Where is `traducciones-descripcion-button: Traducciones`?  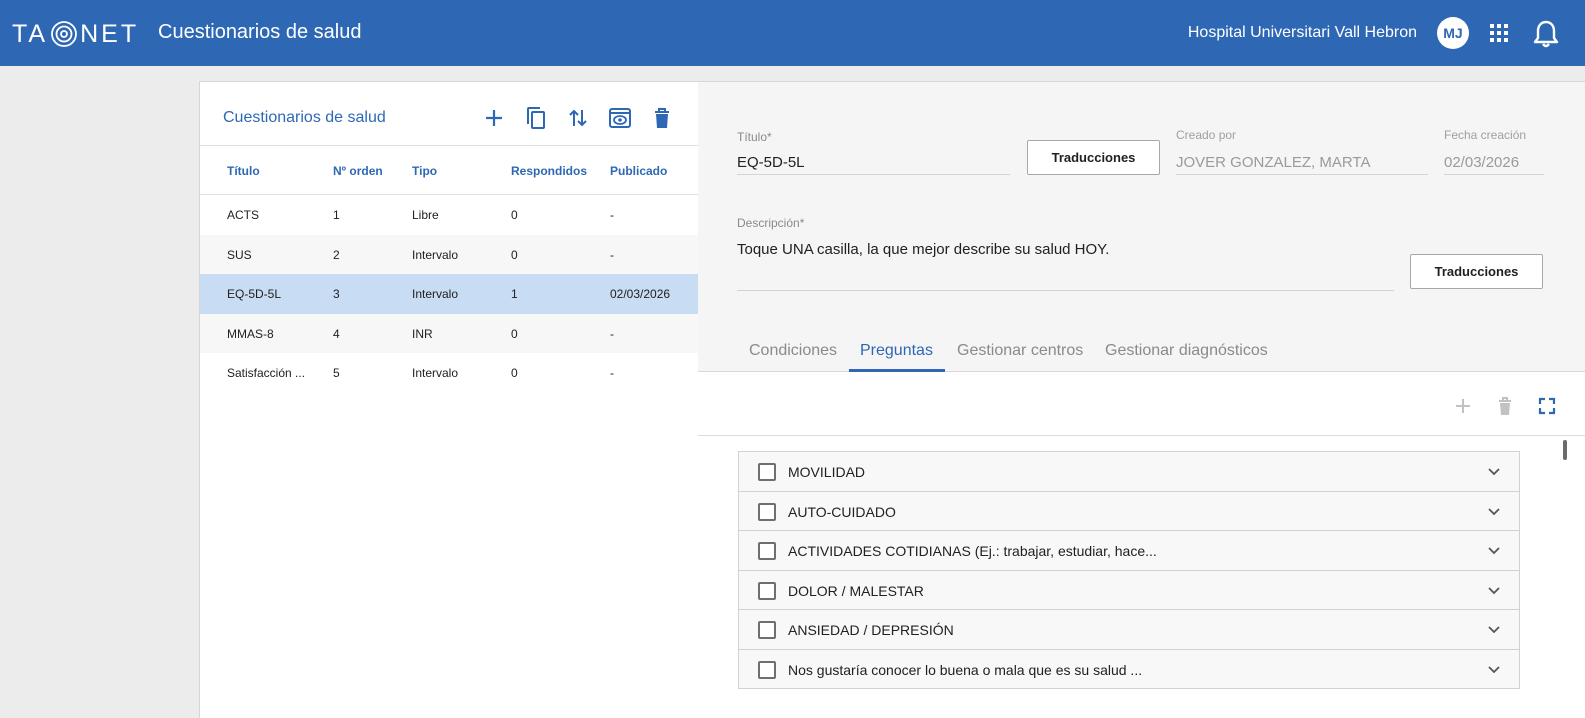 traducciones-descripcion-button: Traducciones is located at coordinates (1476, 271).